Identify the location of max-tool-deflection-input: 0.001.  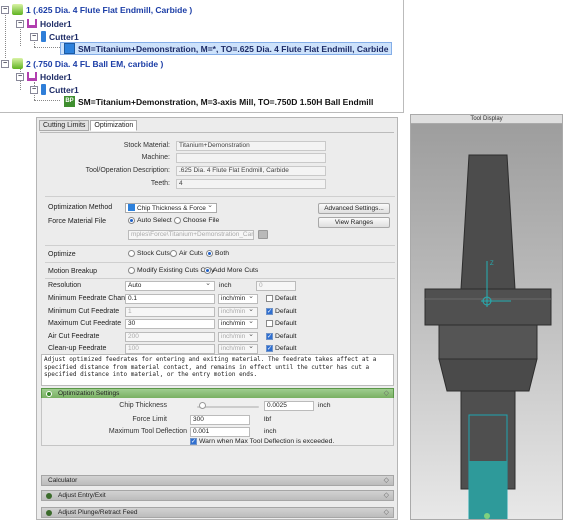
(220, 432).